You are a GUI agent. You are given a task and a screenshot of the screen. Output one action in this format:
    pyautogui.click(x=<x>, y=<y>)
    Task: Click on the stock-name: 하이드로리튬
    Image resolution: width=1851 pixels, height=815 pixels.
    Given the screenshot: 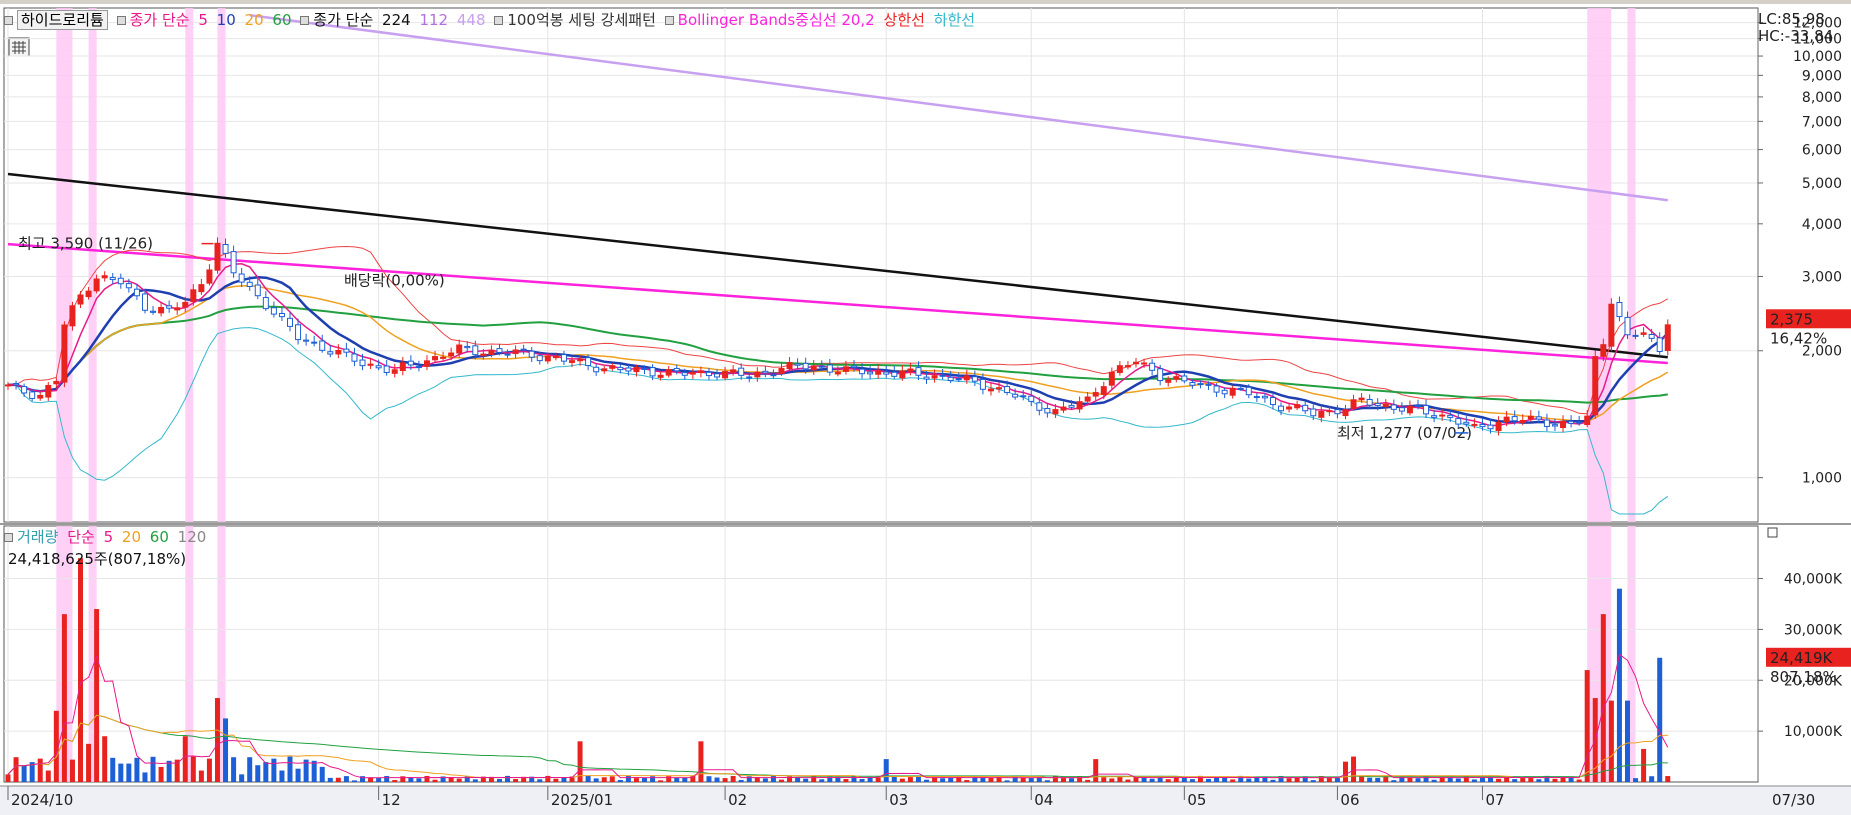 What is the action you would take?
    pyautogui.click(x=62, y=20)
    